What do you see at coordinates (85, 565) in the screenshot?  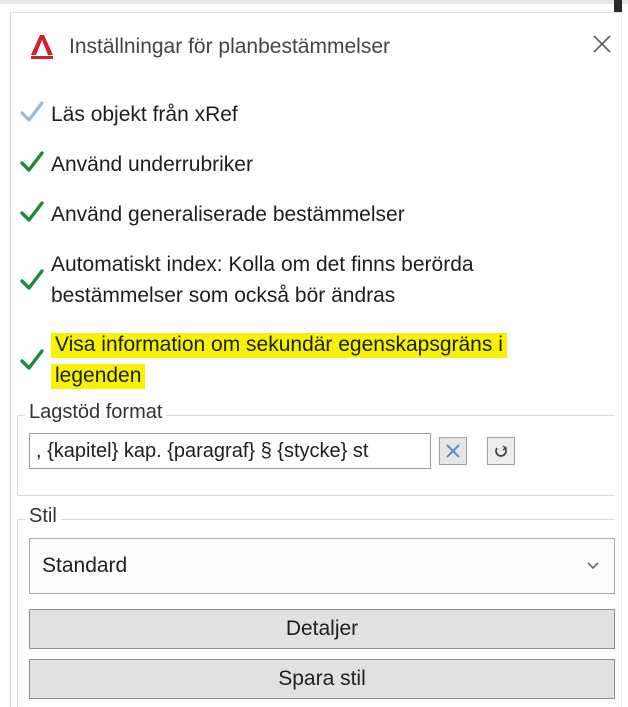 I see `stil-selected-value: Standard` at bounding box center [85, 565].